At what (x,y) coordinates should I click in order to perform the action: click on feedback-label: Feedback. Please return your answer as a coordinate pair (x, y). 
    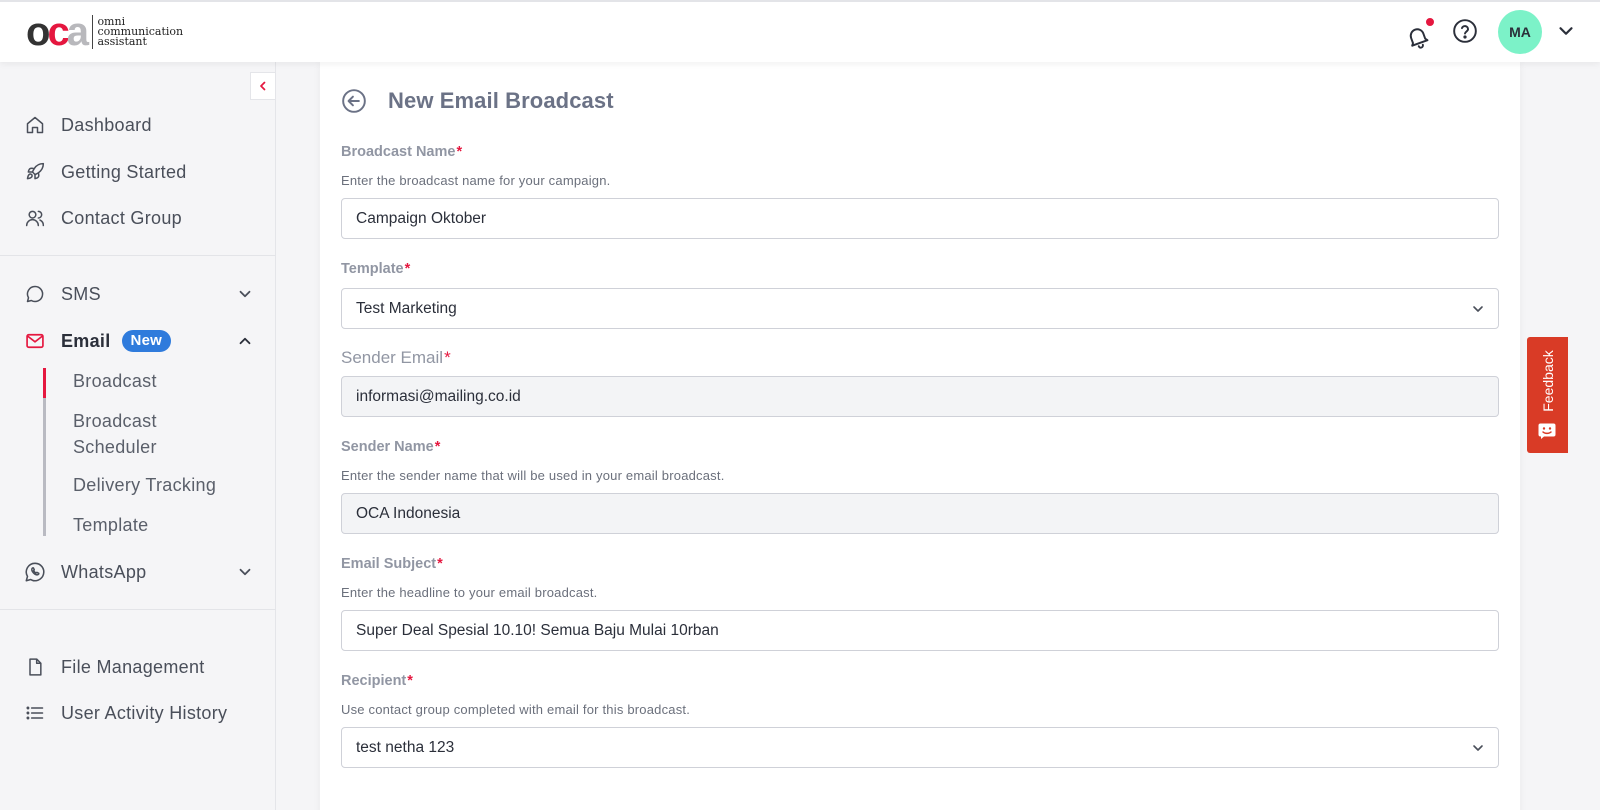
    Looking at the image, I should click on (1547, 381).